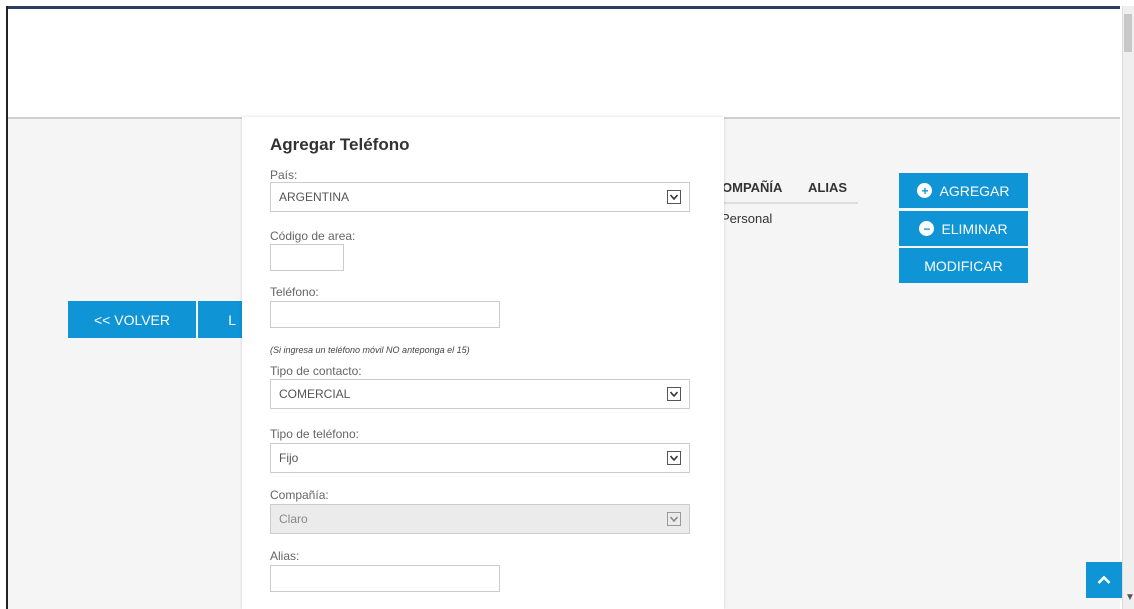 Image resolution: width=1134 pixels, height=609 pixels. I want to click on pais-select: ARGENTINA, so click(480, 197).